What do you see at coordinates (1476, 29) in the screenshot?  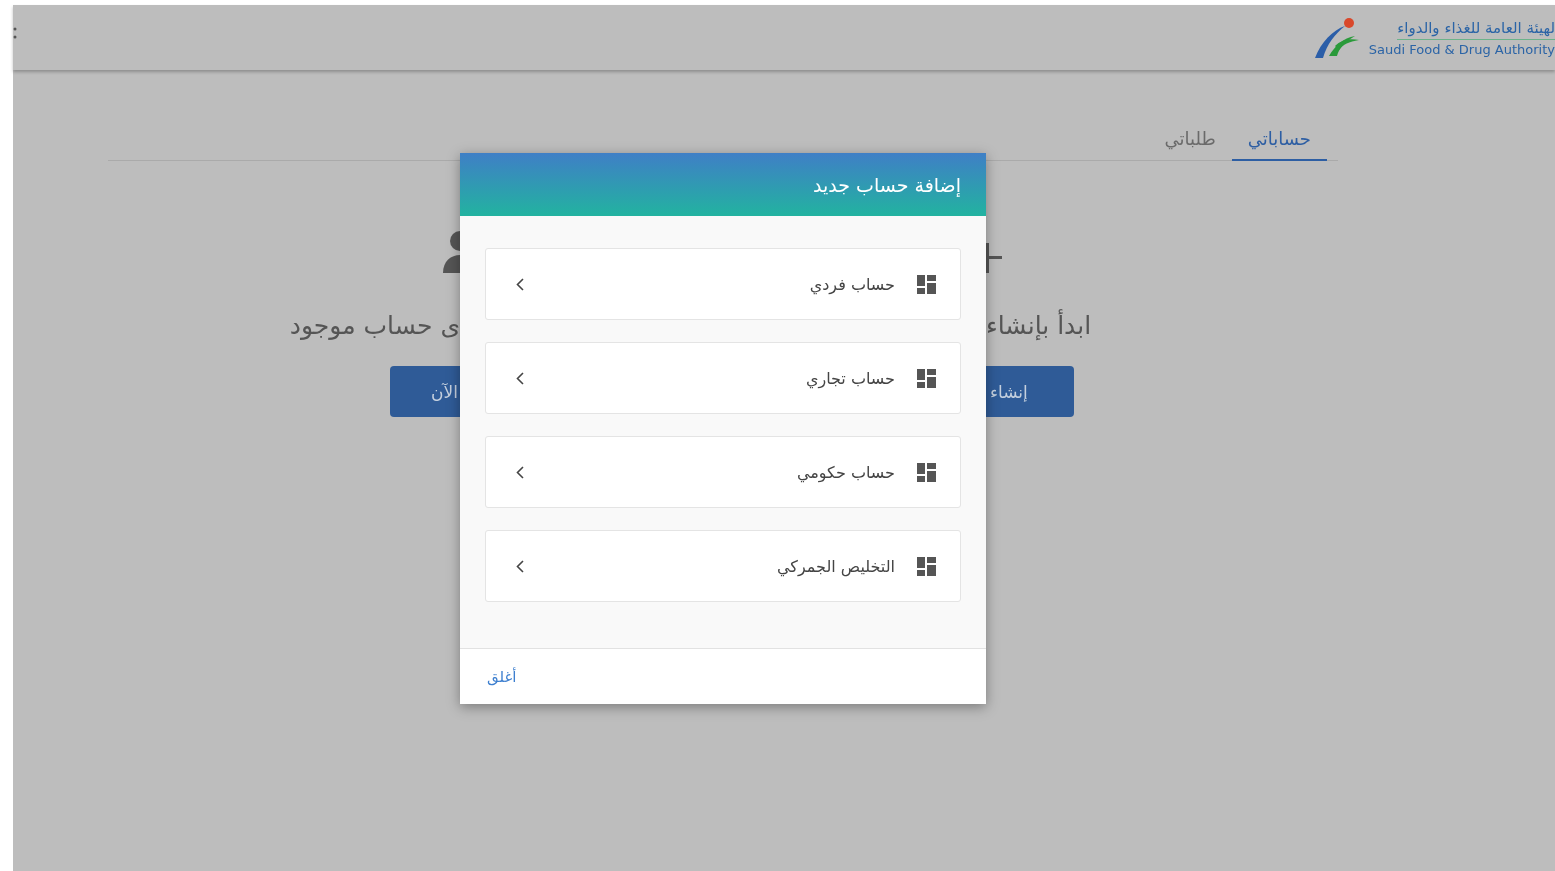 I see `logo-arabic-text: لهيئة العامة للغذاء والدواء` at bounding box center [1476, 29].